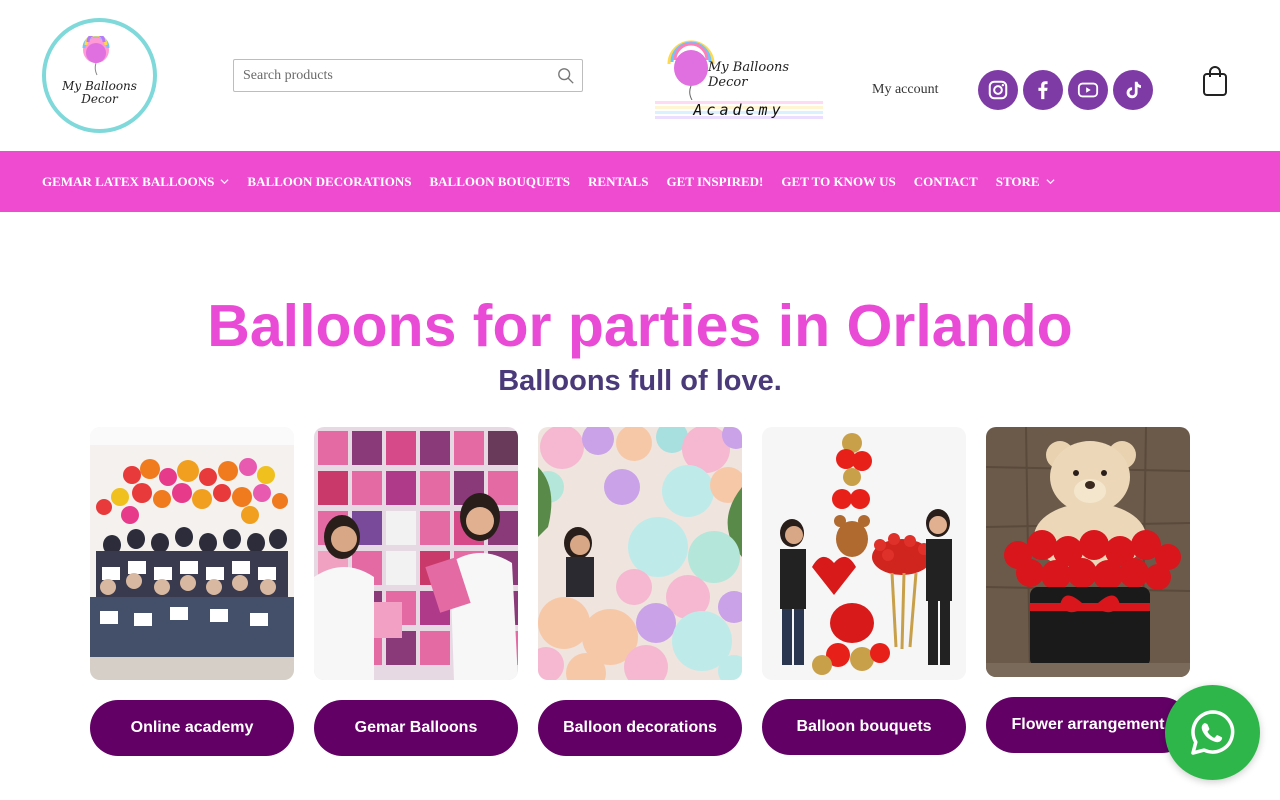  Describe the element at coordinates (749, 75) in the screenshot. I see `academy-brand-text: My Balloons Decor` at that location.